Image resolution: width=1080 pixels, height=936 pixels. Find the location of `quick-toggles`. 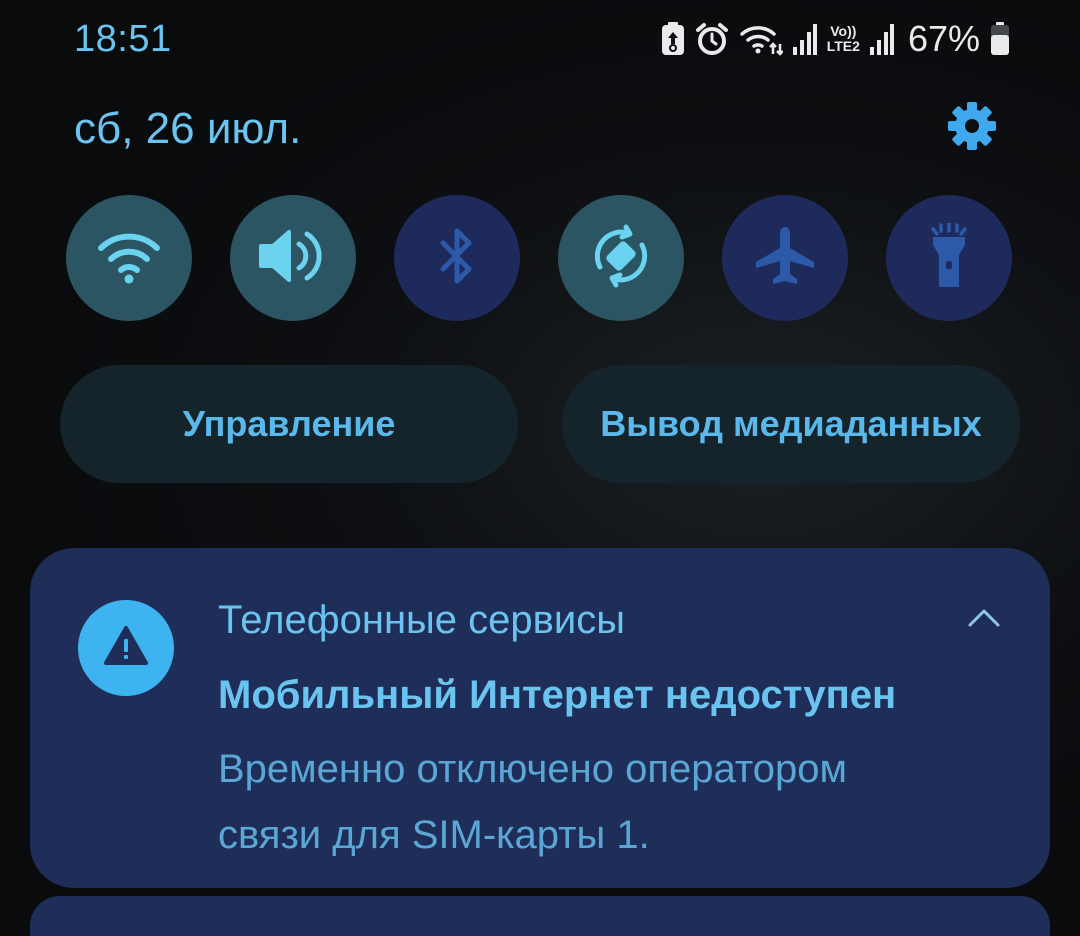

quick-toggles is located at coordinates (540, 258).